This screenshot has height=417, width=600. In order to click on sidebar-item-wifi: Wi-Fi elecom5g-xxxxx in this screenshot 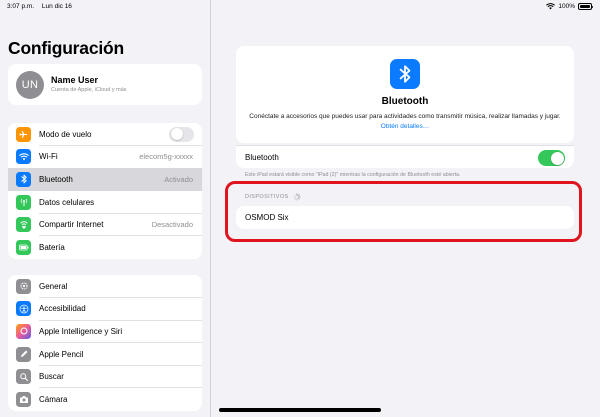, I will do `click(105, 157)`.